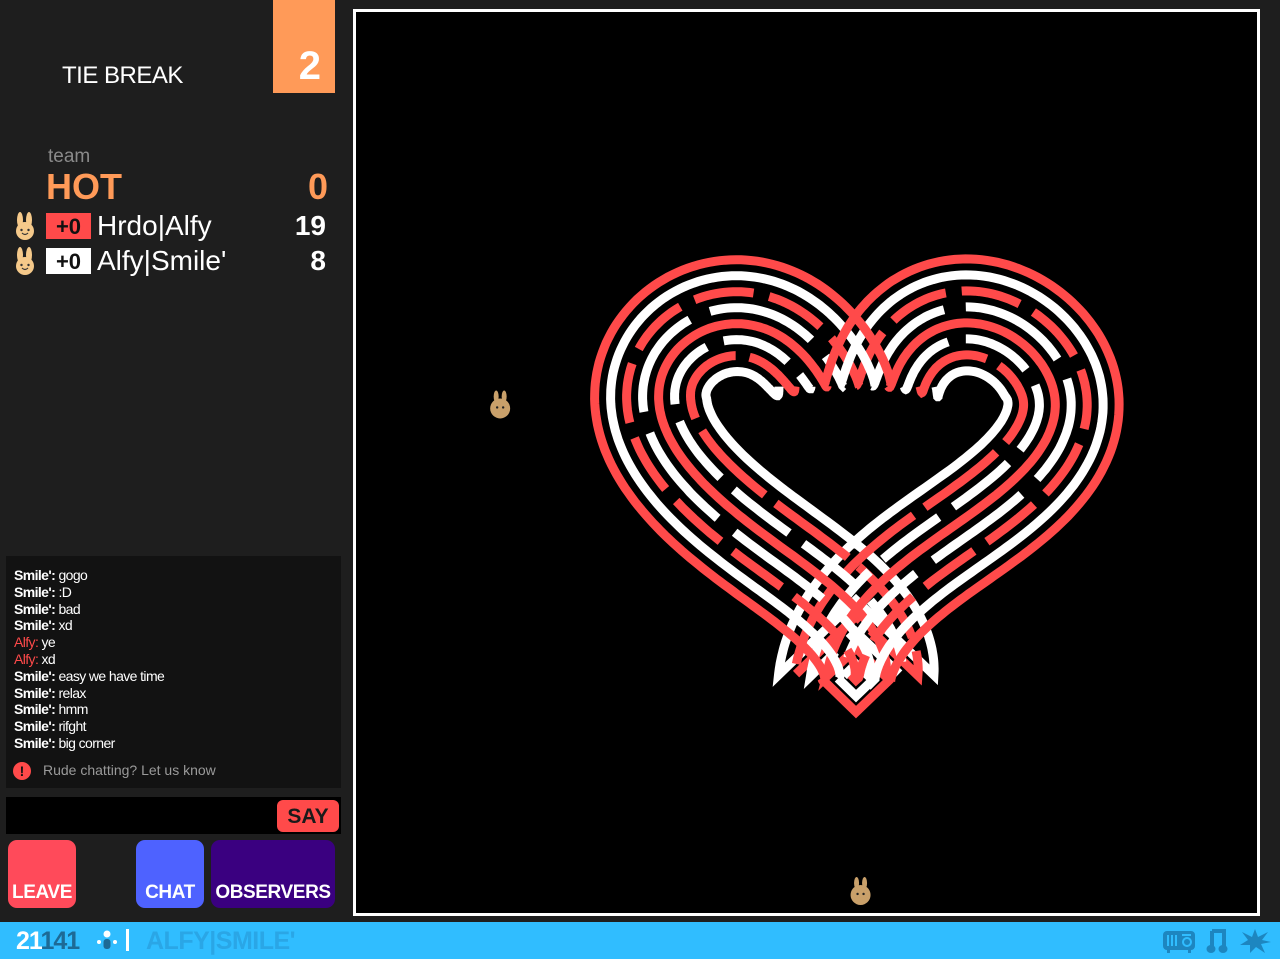 This screenshot has height=959, width=1280. What do you see at coordinates (273, 874) in the screenshot?
I see `observers-button: OBSERVERS` at bounding box center [273, 874].